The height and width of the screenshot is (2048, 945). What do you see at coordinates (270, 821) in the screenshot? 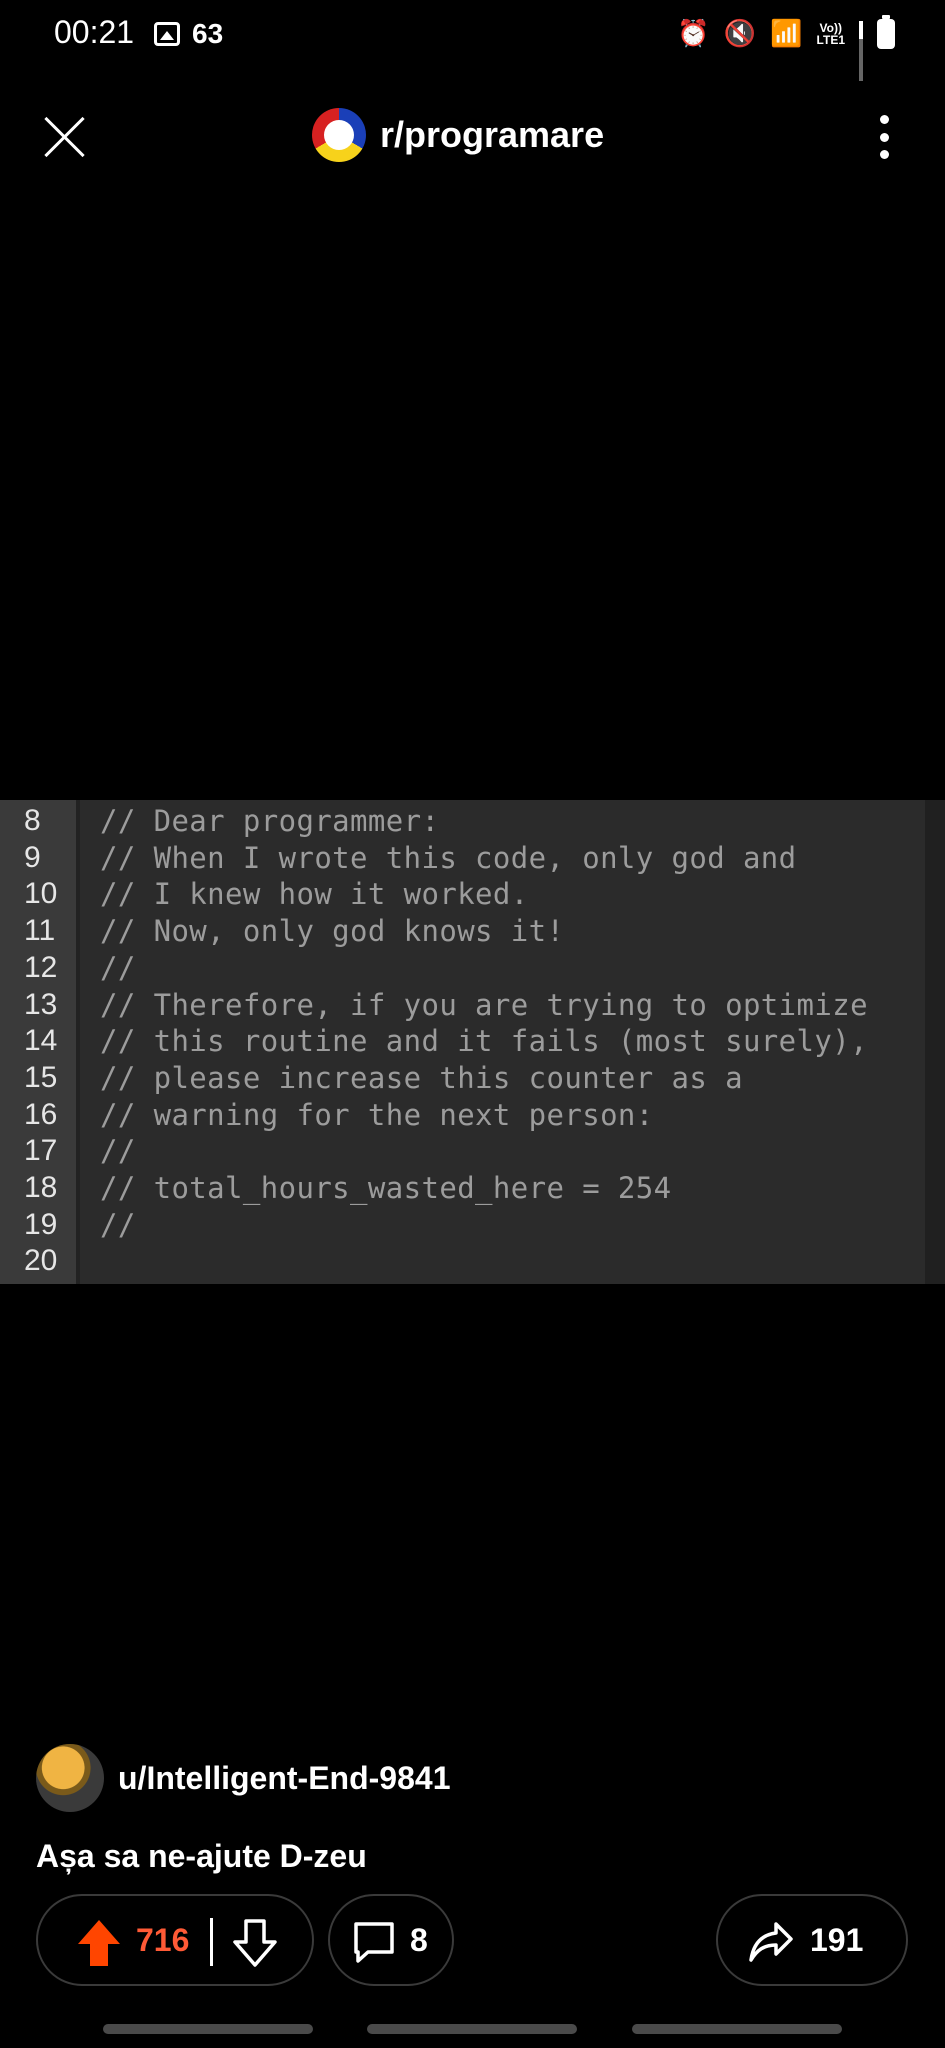
I see `code-text: // Dear programmer:` at bounding box center [270, 821].